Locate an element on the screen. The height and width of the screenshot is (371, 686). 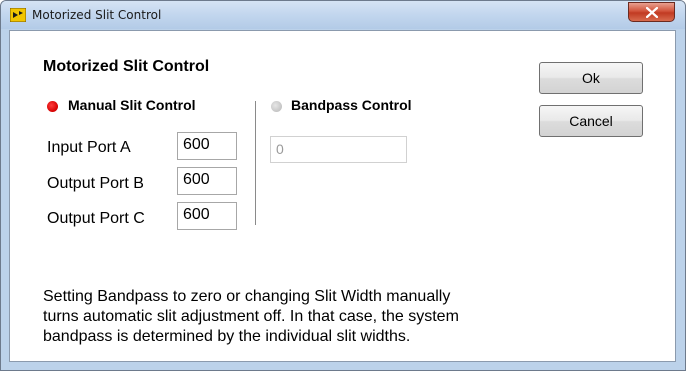
app-icon is located at coordinates (18, 15).